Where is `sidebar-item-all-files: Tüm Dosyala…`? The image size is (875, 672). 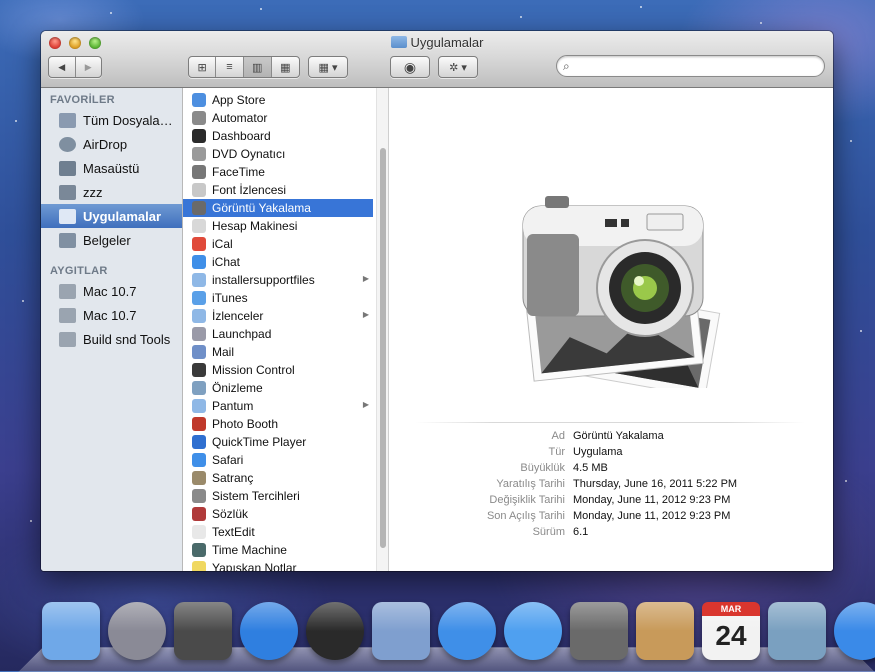
sidebar-item-all-files: Tüm Dosyala… is located at coordinates (111, 120).